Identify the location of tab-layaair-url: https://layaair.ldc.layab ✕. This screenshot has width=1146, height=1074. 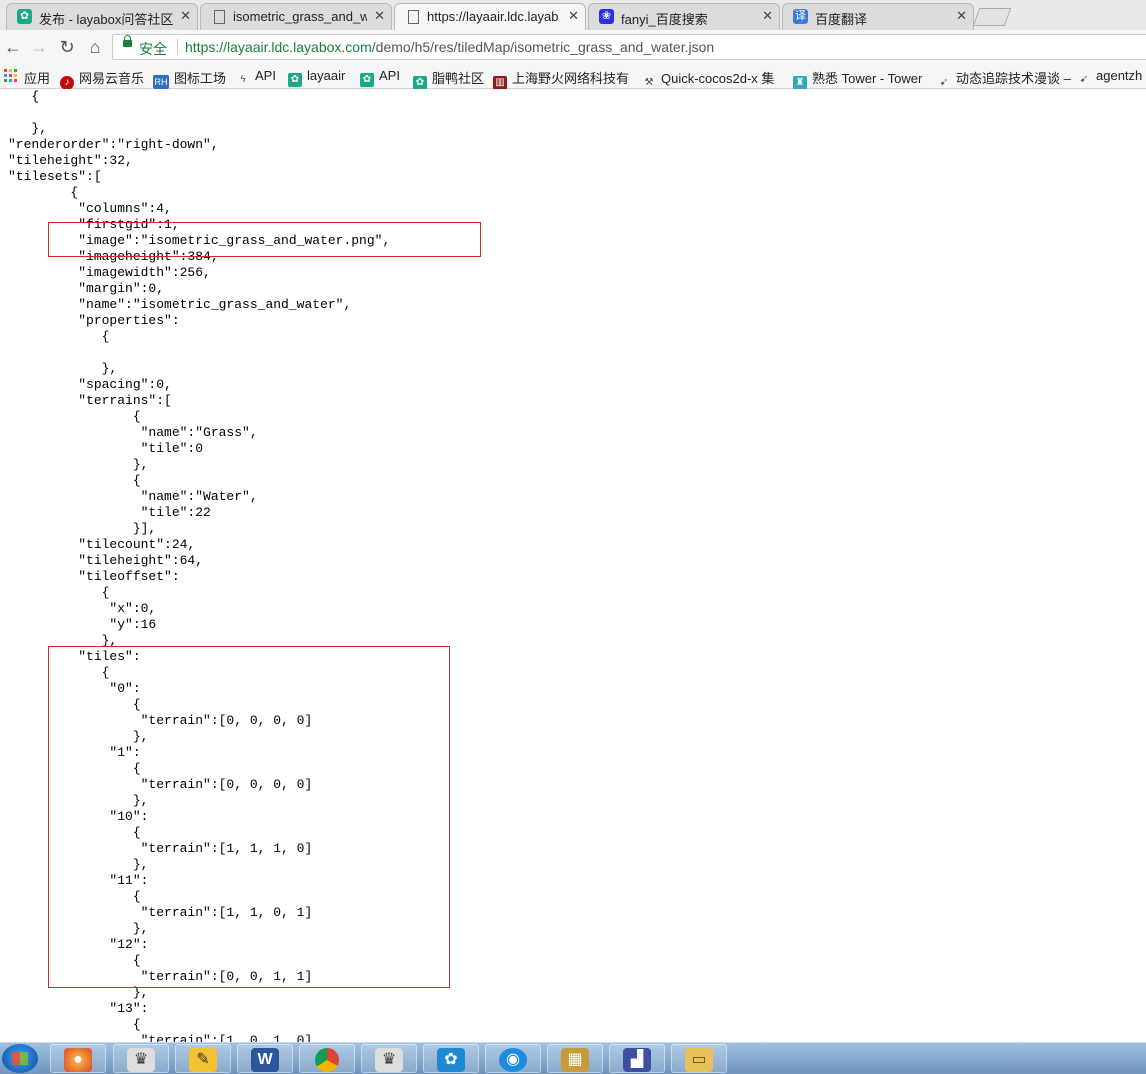
(490, 16).